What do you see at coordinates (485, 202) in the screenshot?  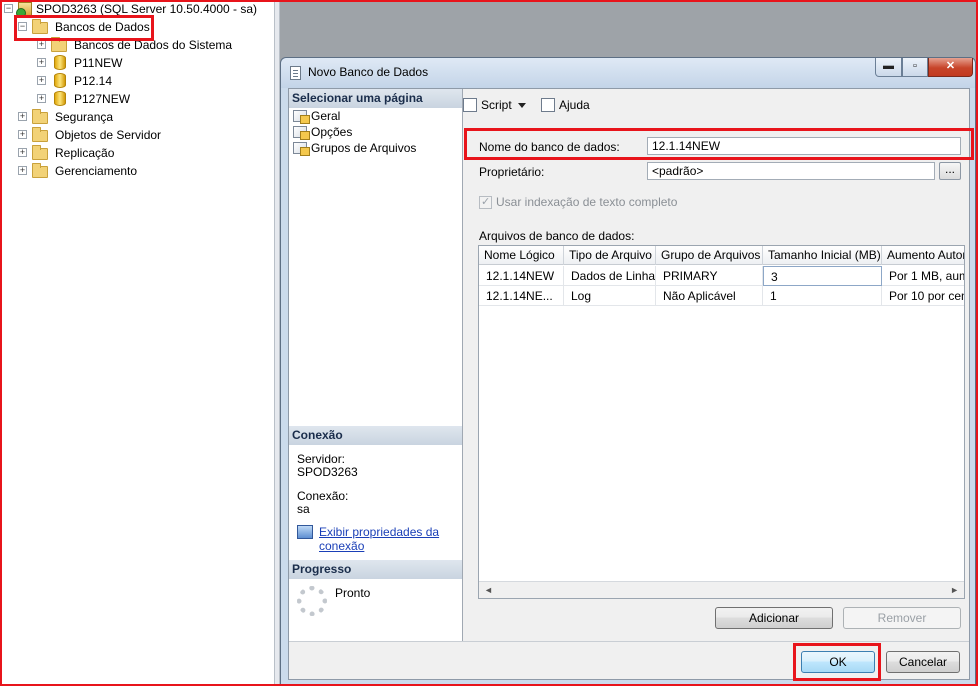 I see `fulltext-checkbox` at bounding box center [485, 202].